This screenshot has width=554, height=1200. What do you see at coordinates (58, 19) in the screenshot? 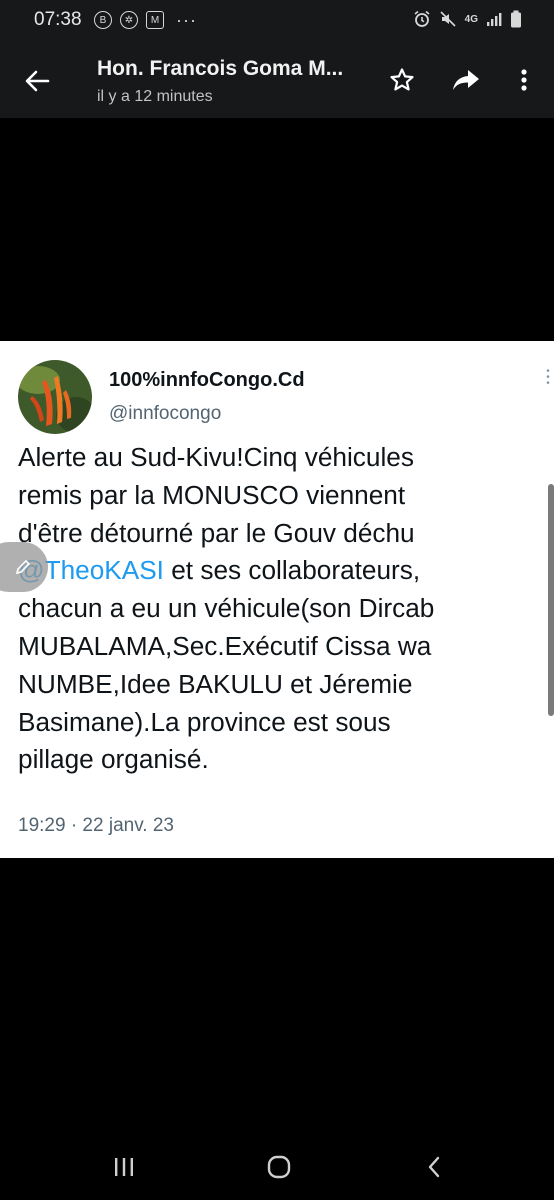
I see `status-time: 07:38` at bounding box center [58, 19].